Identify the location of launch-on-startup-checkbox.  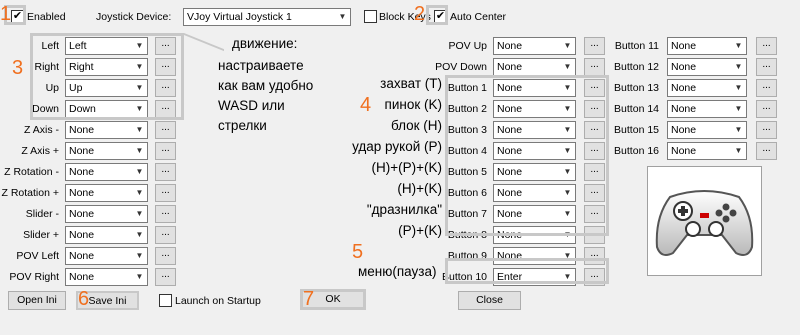
(165, 300).